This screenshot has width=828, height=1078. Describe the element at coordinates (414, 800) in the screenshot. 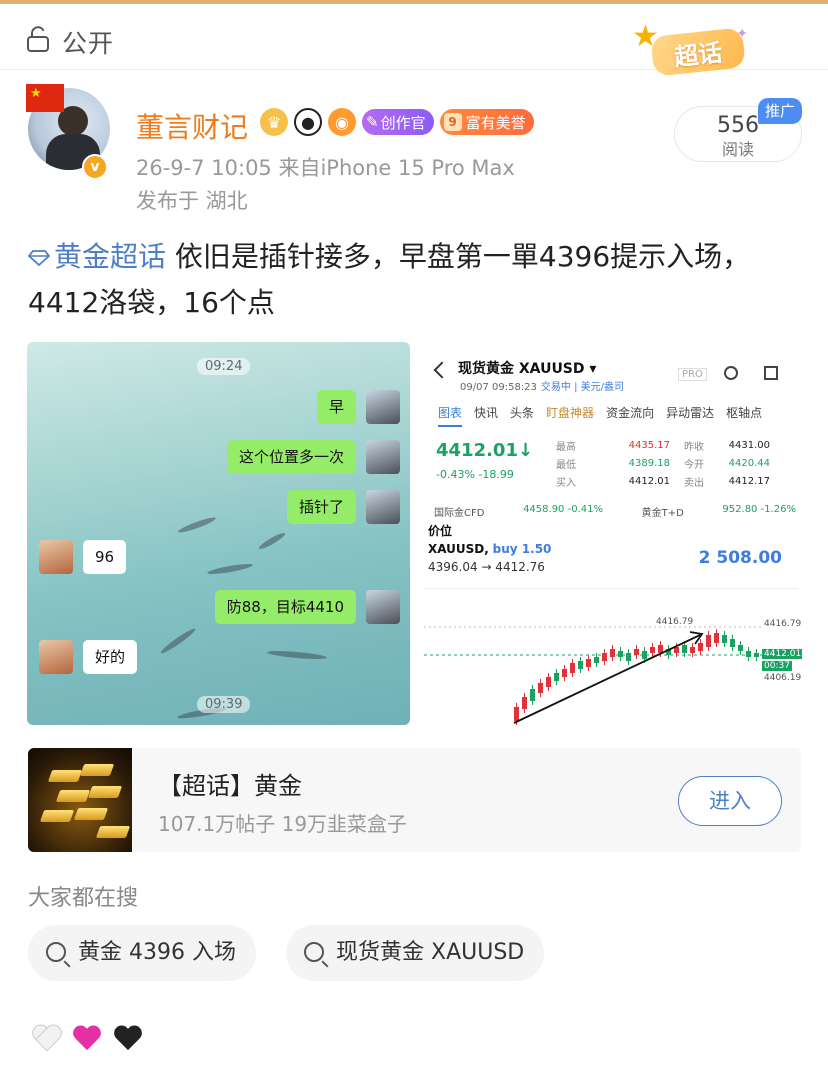

I see `super-topic-card: 【超话】黄金 107.1万帖子 19万韭菜盒子 进入` at that location.